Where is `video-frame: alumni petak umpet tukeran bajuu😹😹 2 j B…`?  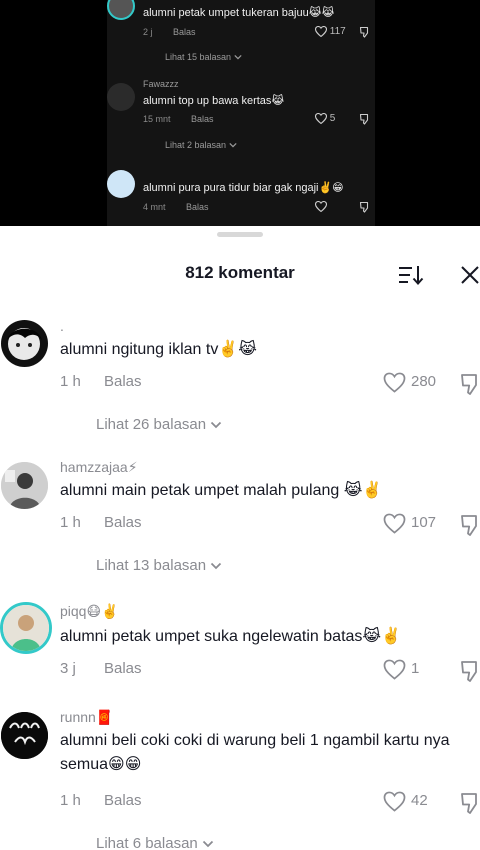 video-frame: alumni petak umpet tukeran bajuu😹😹 2 j B… is located at coordinates (241, 113).